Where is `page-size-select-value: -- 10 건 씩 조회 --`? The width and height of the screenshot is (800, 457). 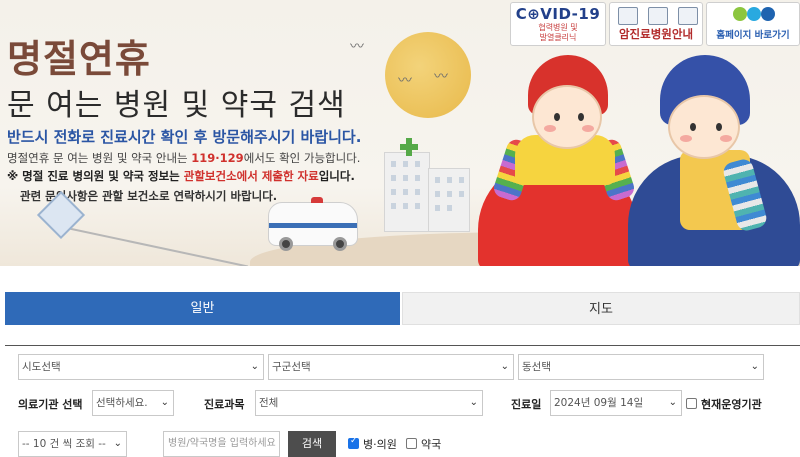
page-size-select-value: -- 10 건 씩 조회 -- is located at coordinates (64, 444).